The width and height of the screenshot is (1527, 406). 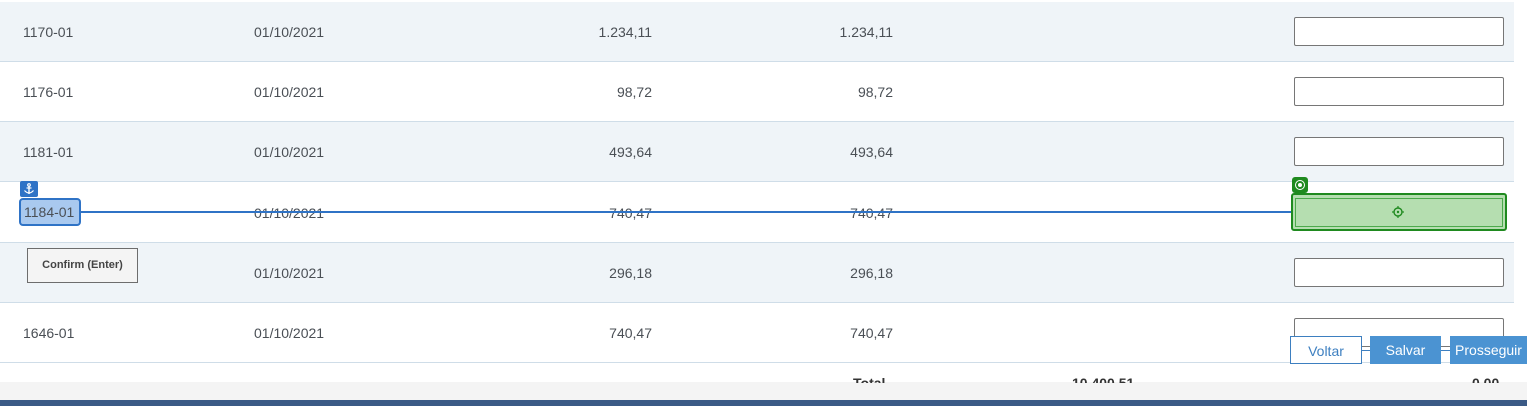 What do you see at coordinates (686, 212) in the screenshot?
I see `drag-connection-line` at bounding box center [686, 212].